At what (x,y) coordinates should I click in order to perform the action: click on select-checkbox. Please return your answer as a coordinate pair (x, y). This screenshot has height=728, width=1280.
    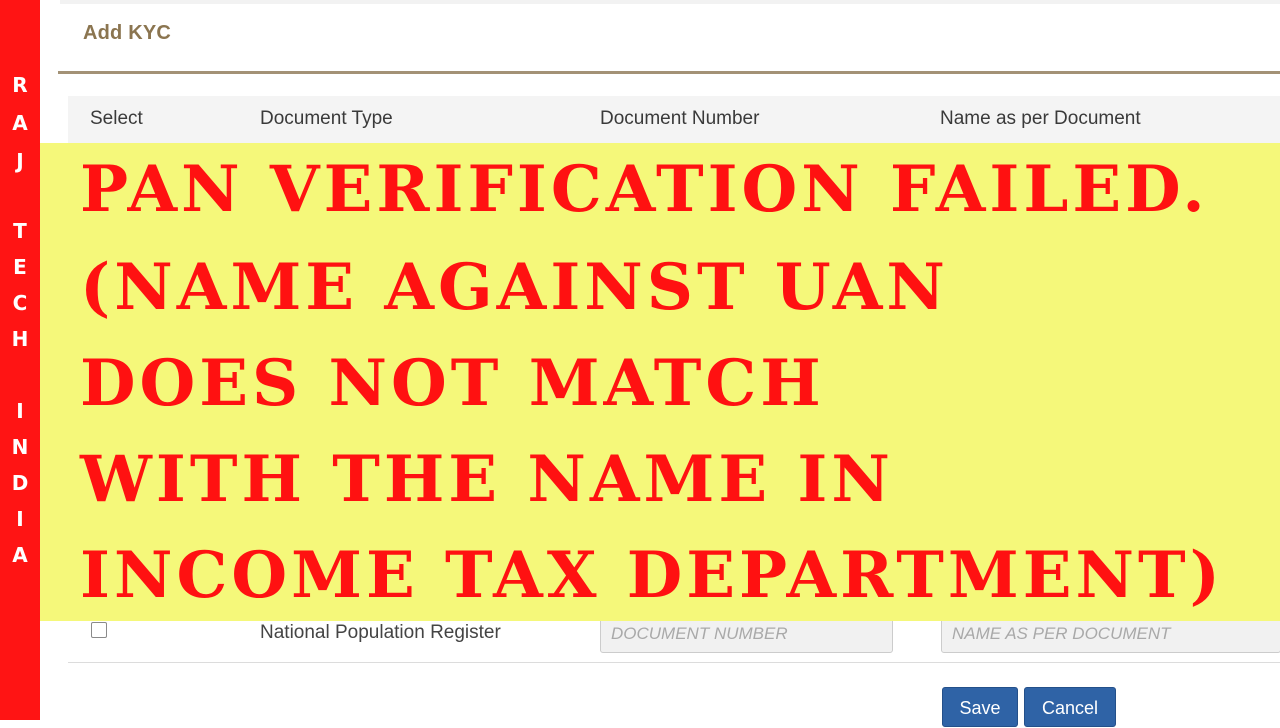
    Looking at the image, I should click on (99, 630).